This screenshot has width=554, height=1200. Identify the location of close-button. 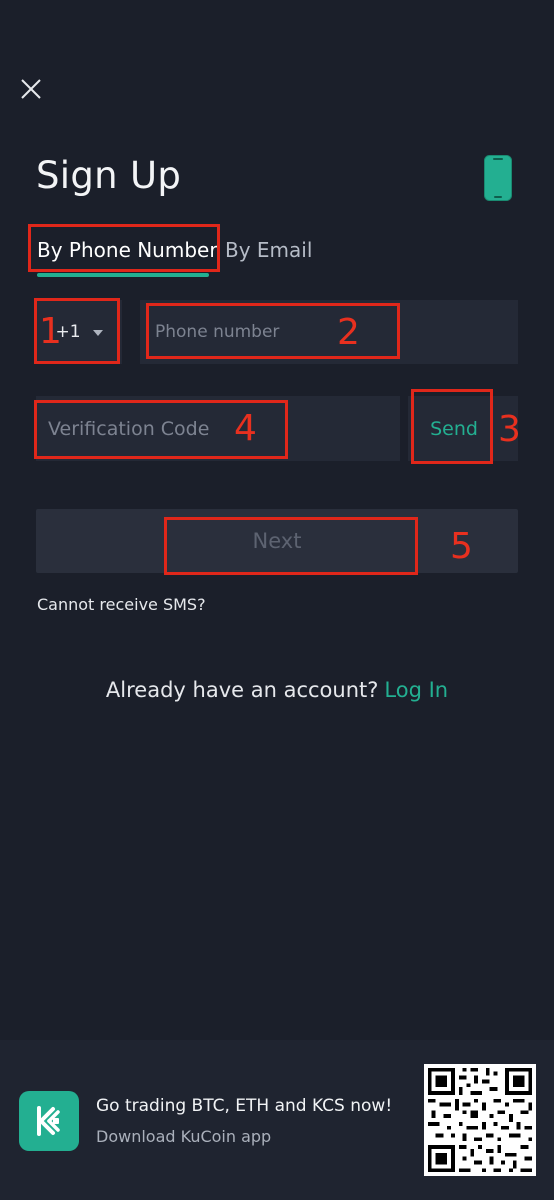
(31, 89).